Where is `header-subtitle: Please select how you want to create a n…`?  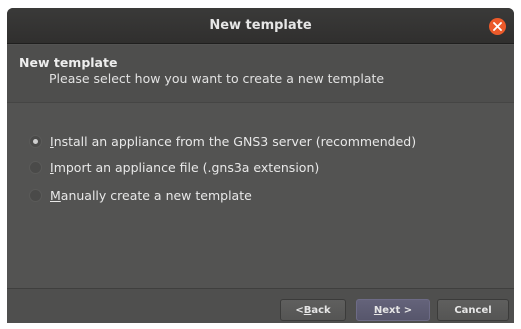
header-subtitle: Please select how you want to create a n… is located at coordinates (217, 78).